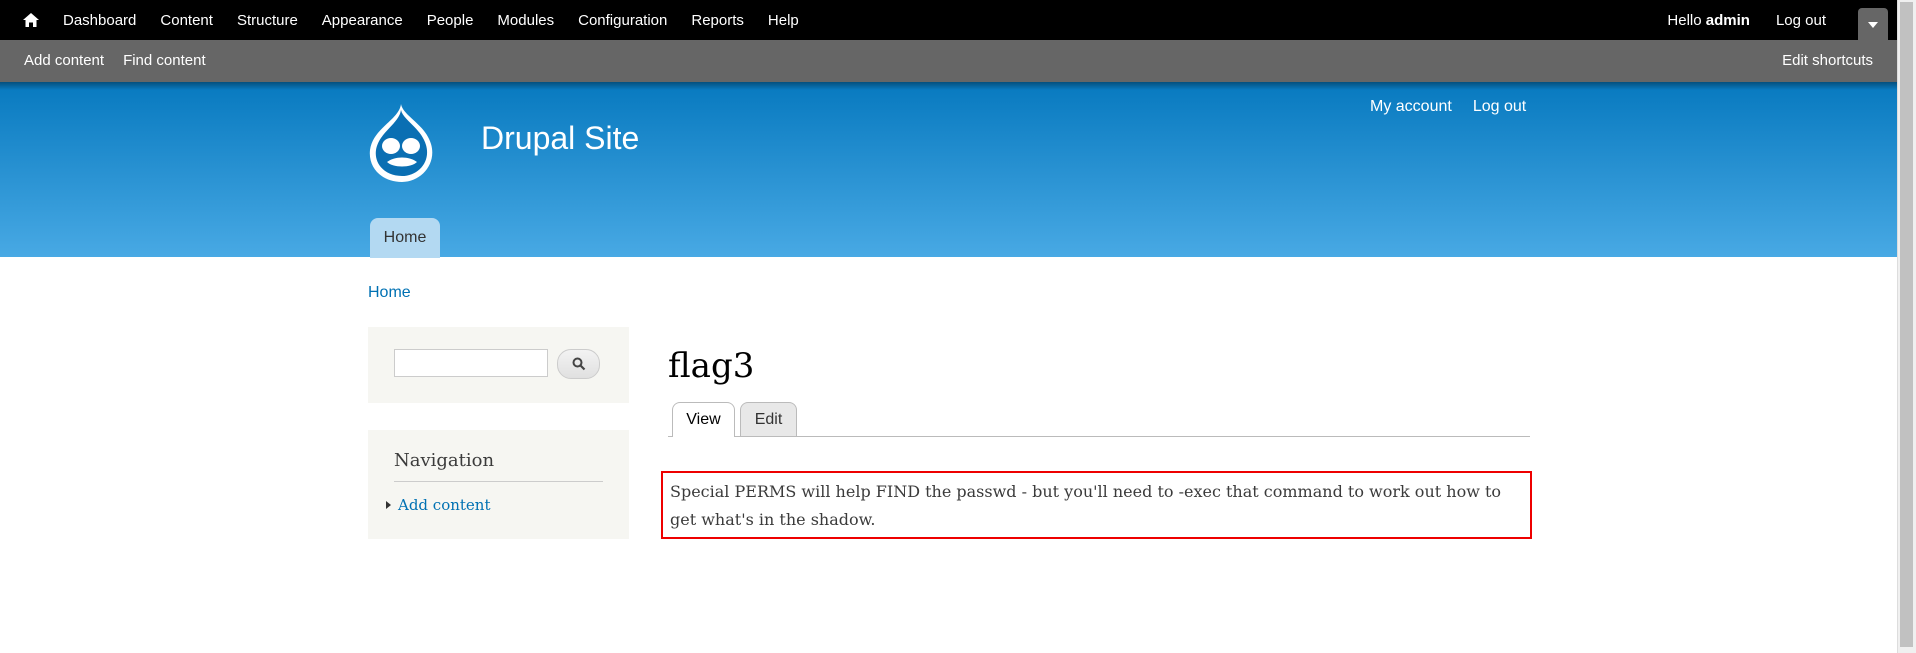 Image resolution: width=1916 pixels, height=653 pixels. What do you see at coordinates (768, 419) in the screenshot?
I see `tab-edit: Edit` at bounding box center [768, 419].